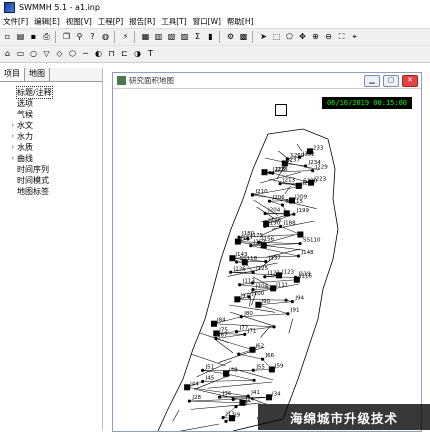 The width and height of the screenshot is (430, 432). Describe the element at coordinates (37, 74) in the screenshot. I see `tab-map: 地图` at that location.